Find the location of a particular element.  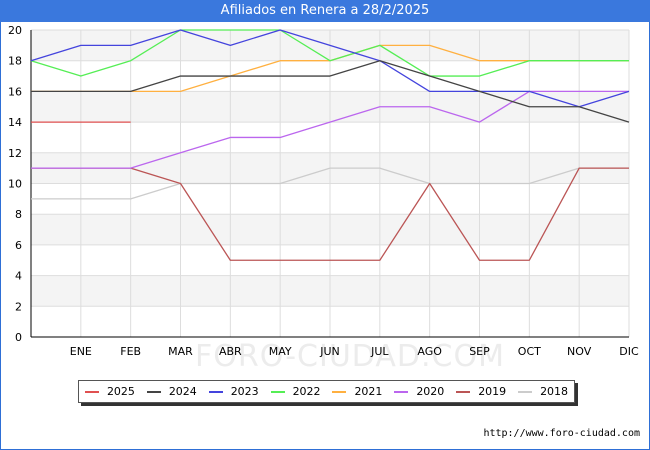

legend-label: 2019 is located at coordinates (492, 391).